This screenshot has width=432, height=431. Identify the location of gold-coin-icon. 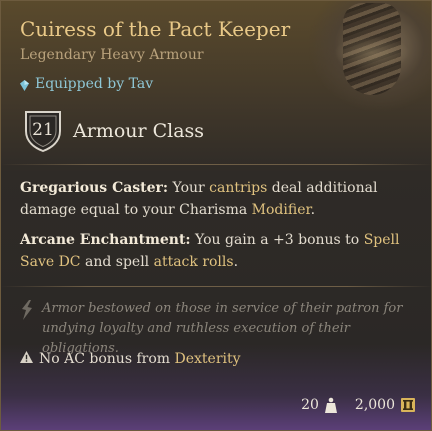
(408, 405).